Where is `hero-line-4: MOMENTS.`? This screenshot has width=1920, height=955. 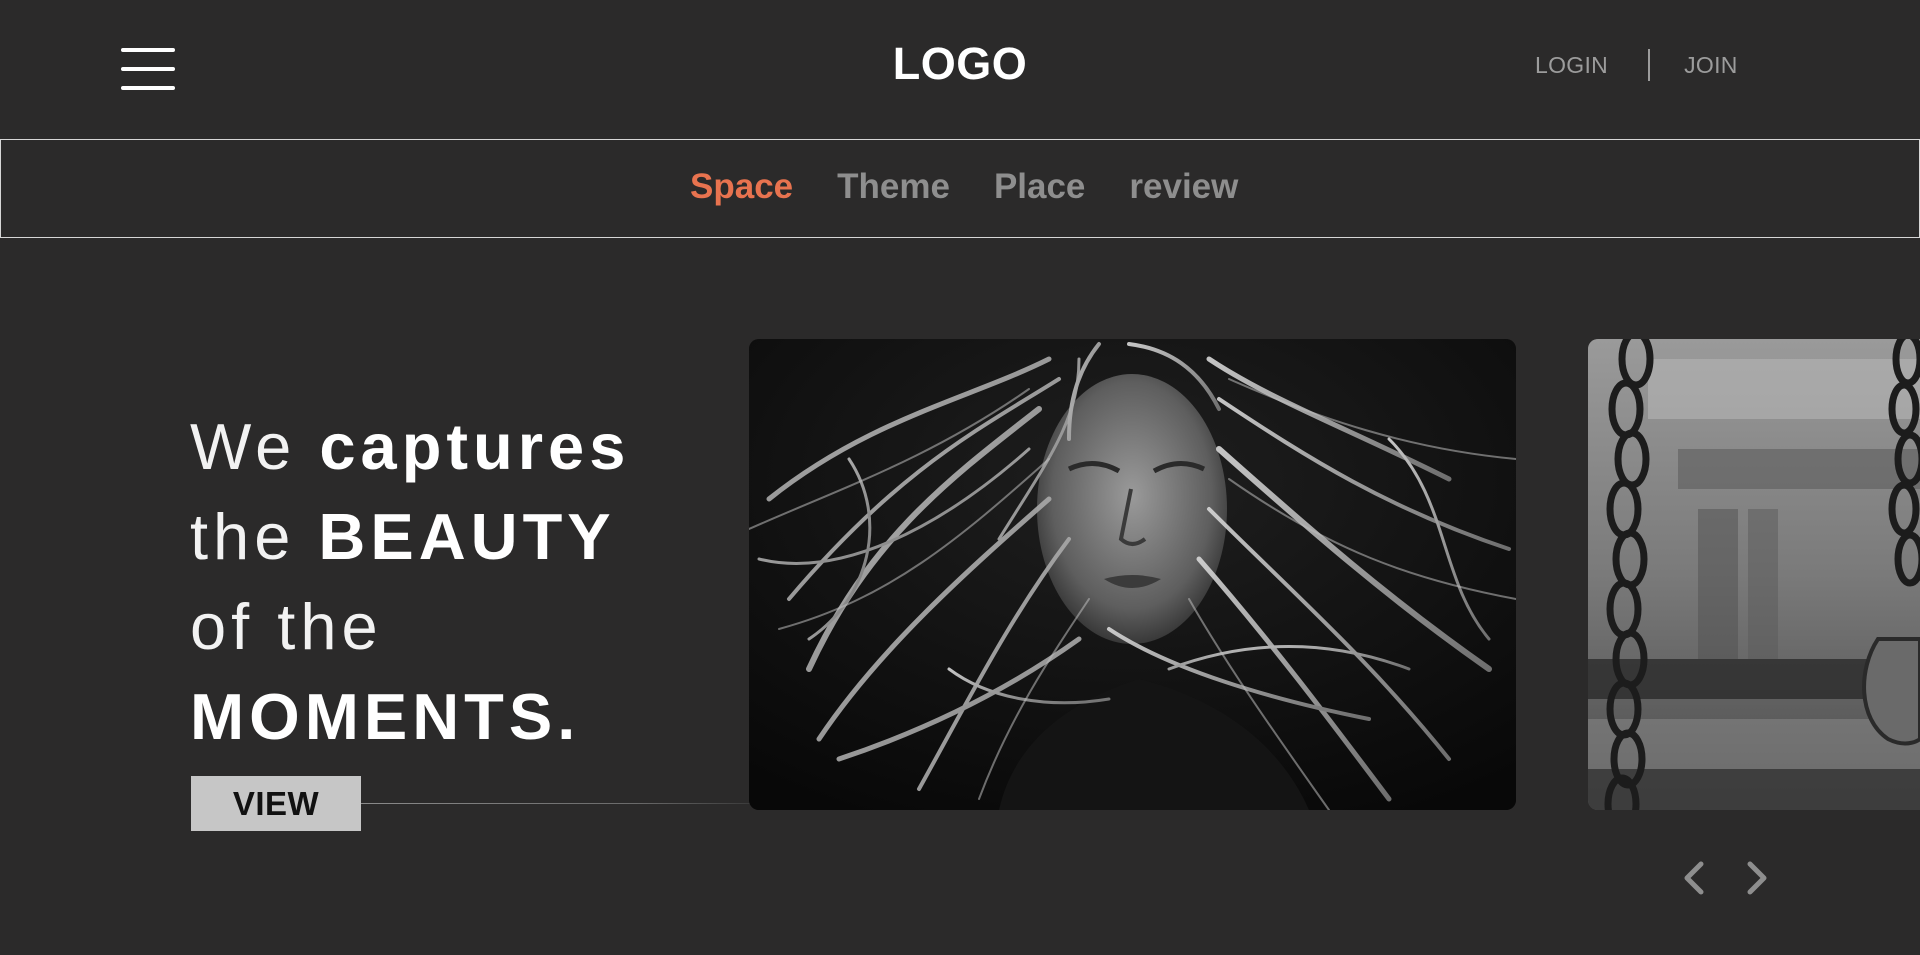
hero-line-4: MOMENTS. is located at coordinates (410, 717).